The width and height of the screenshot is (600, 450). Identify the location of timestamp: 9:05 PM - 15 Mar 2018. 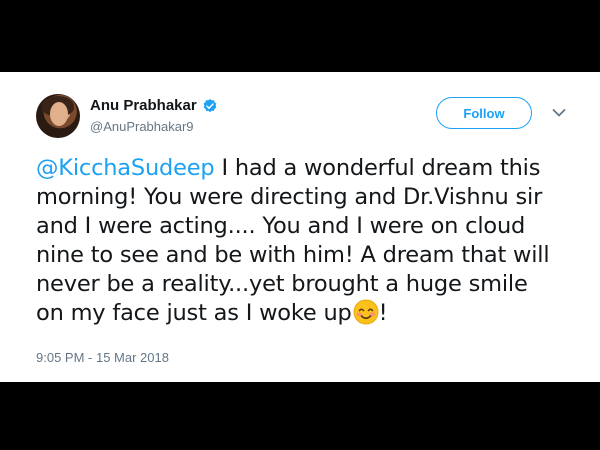
(102, 357).